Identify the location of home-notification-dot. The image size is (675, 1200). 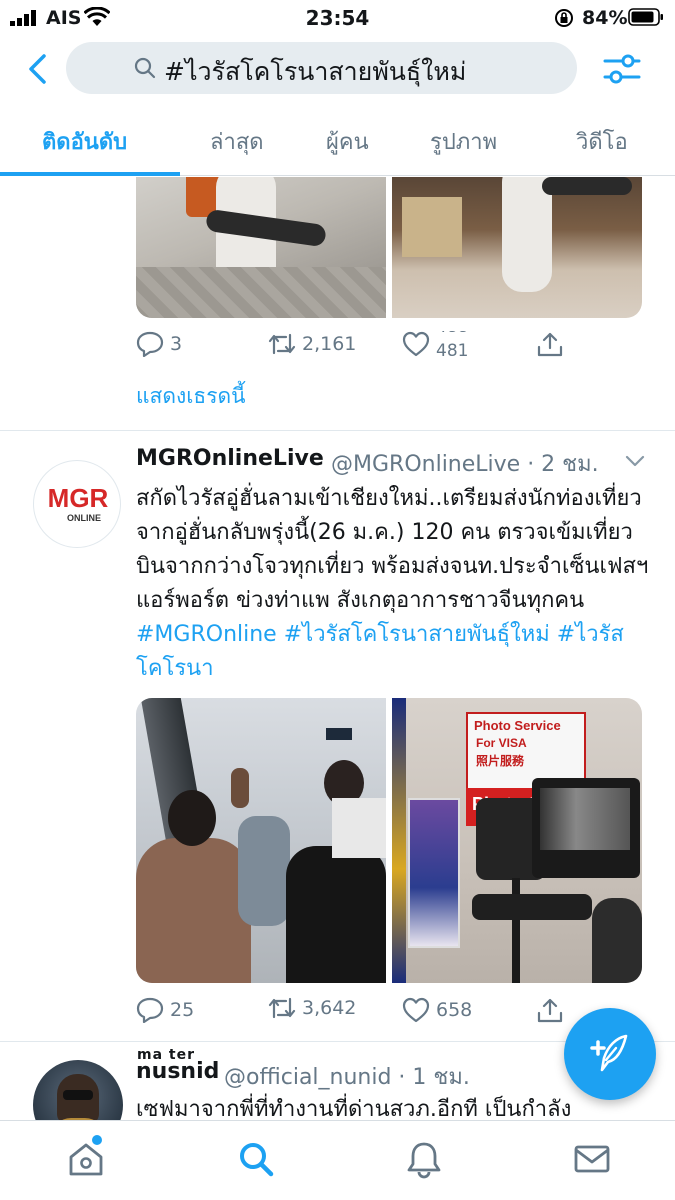
(97, 1140).